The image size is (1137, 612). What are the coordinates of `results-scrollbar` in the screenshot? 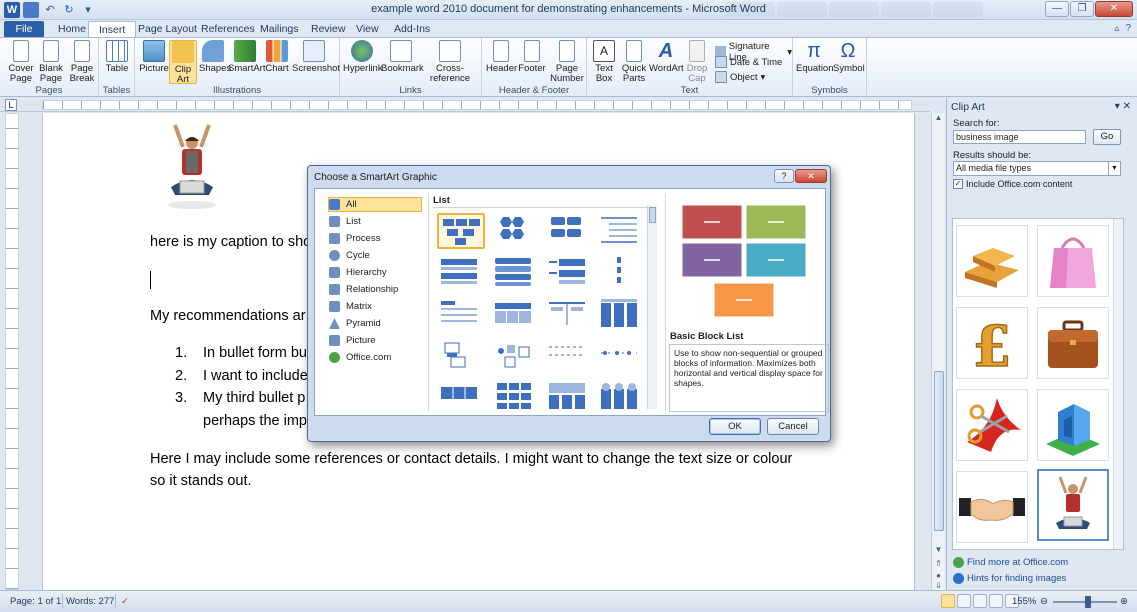 It's located at (1118, 384).